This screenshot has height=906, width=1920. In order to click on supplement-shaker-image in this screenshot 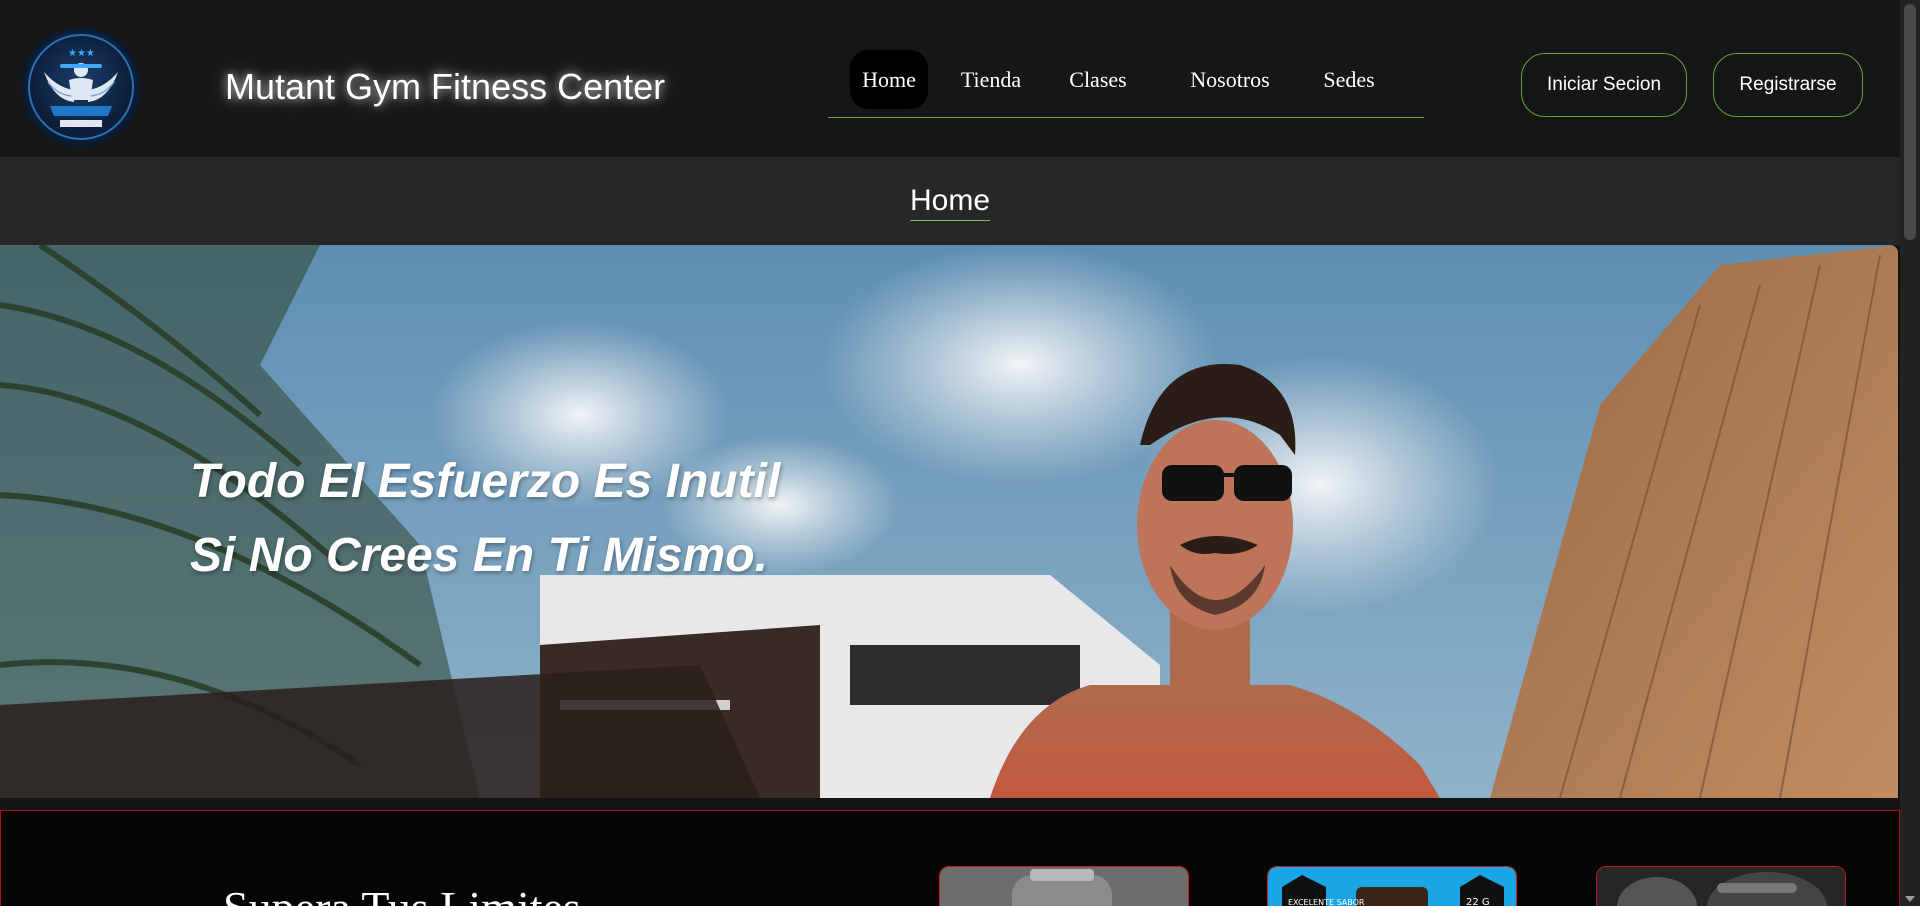, I will do `click(1064, 886)`.